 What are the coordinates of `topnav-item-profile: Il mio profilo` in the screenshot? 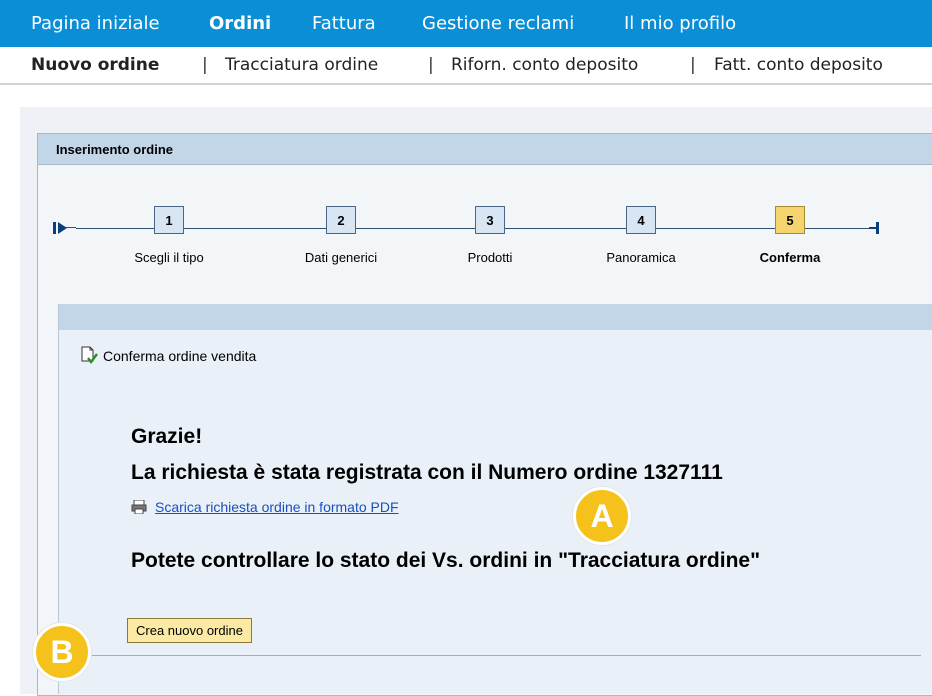 It's located at (680, 23).